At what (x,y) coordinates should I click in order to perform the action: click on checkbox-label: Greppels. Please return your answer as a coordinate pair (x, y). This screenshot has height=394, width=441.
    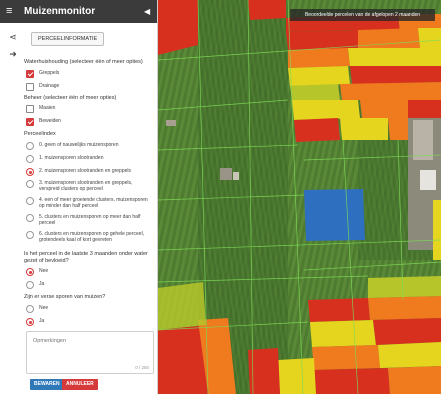
    Looking at the image, I should click on (49, 73).